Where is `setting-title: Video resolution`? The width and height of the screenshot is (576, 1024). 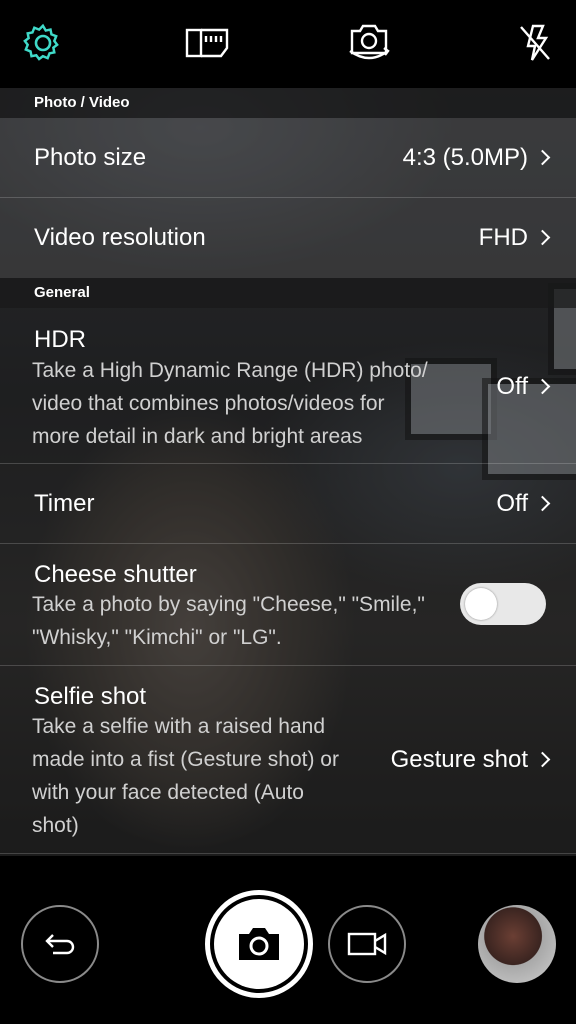
setting-title: Video resolution is located at coordinates (120, 237).